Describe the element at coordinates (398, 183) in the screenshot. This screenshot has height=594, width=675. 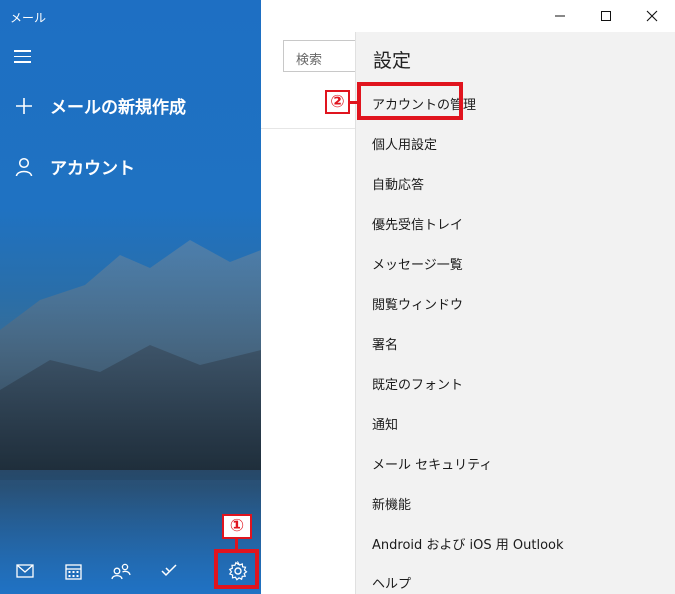
I see `settings-item-auto-replies: 自動応答` at that location.